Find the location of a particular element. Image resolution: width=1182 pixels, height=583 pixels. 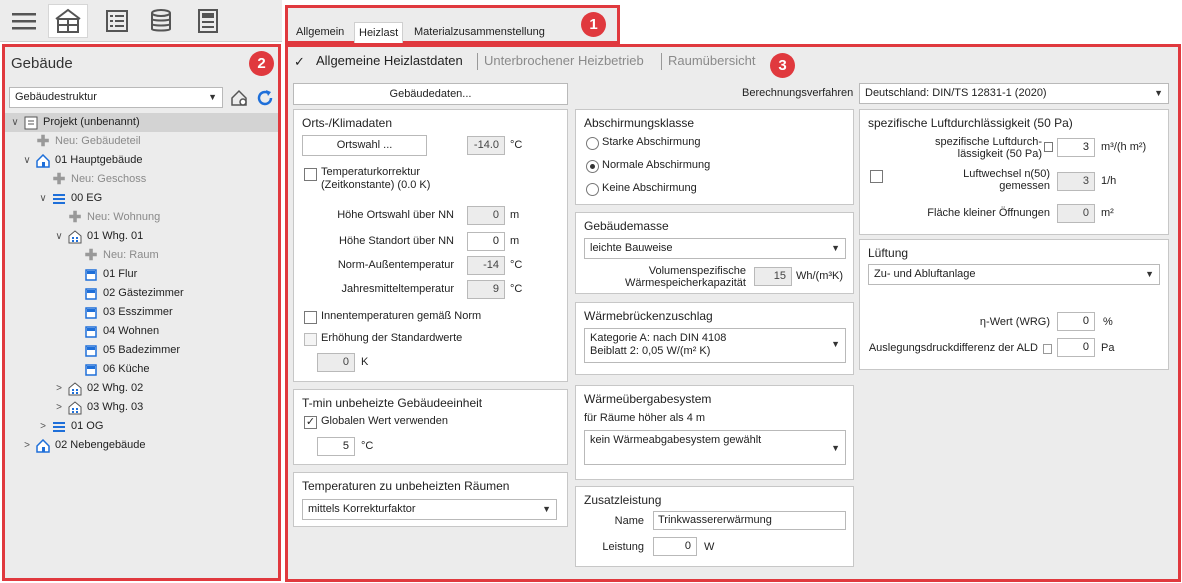

tab-materialzusammenstellung: Materialzusammenstellung is located at coordinates (479, 32).